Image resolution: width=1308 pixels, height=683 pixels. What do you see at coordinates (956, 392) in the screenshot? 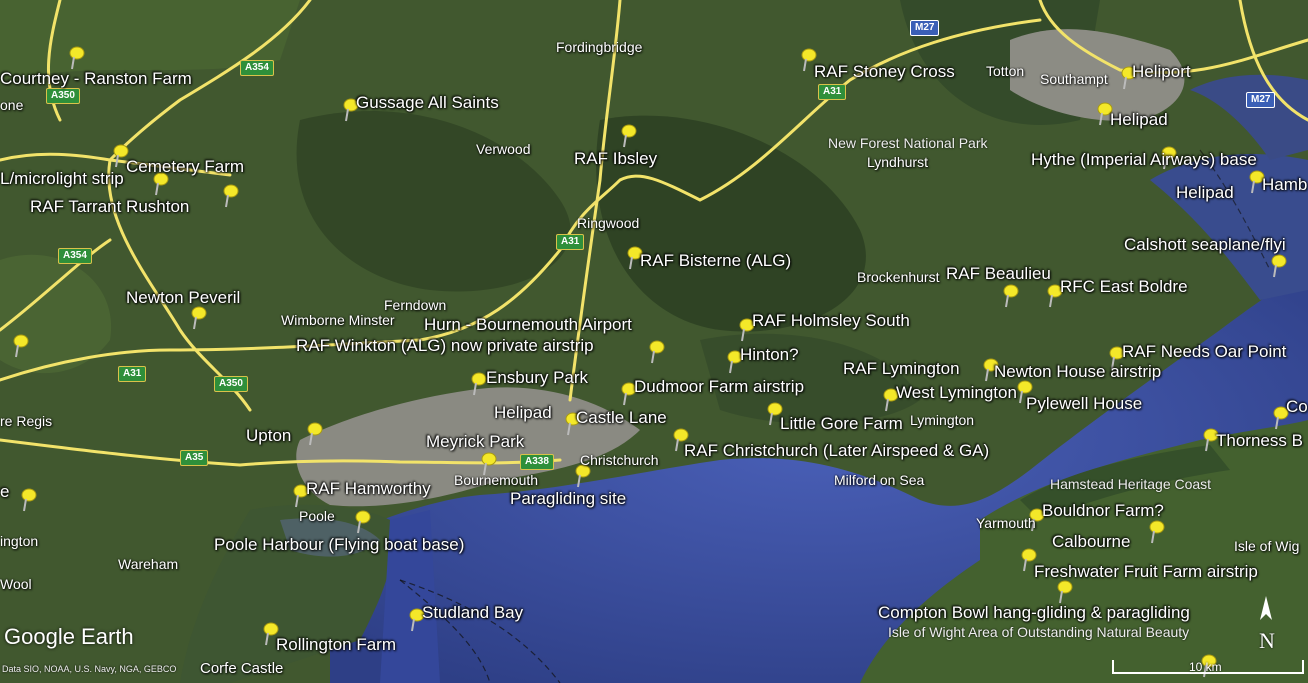
I see `label-west-lymington: West Lymington` at bounding box center [956, 392].